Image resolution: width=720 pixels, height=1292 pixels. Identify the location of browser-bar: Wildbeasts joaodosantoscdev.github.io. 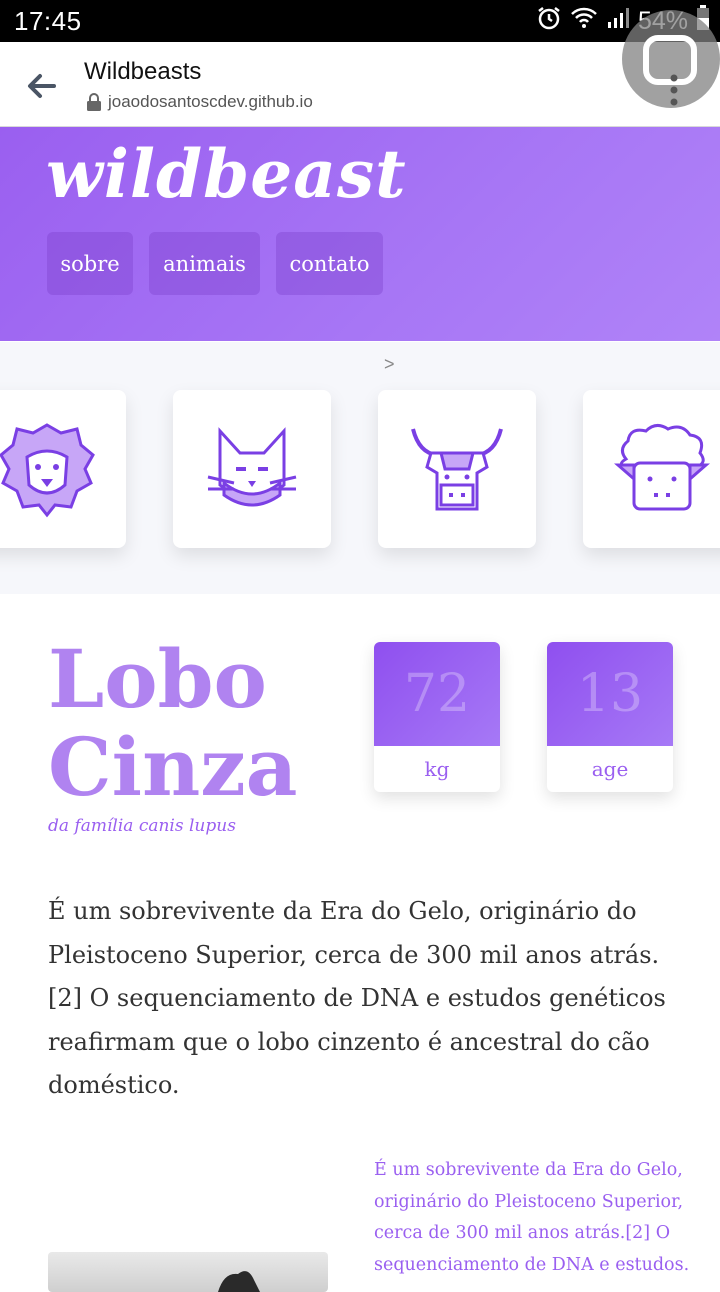
(360, 84).